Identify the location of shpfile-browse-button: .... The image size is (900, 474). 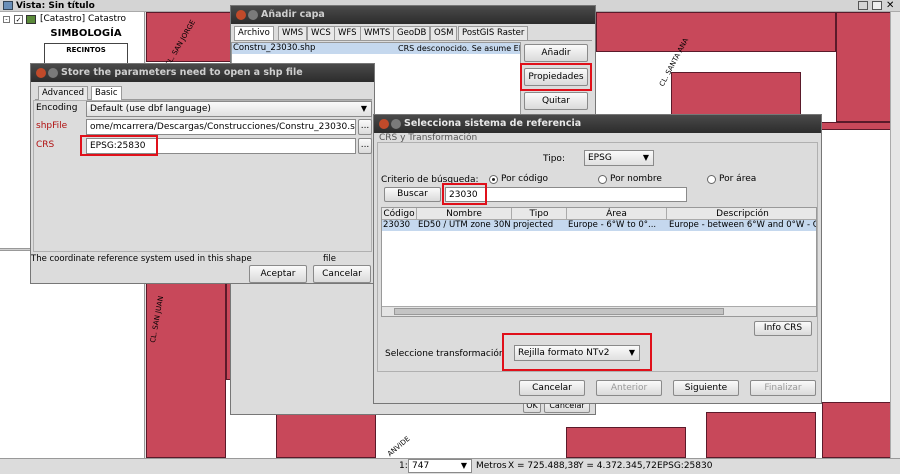
(365, 127).